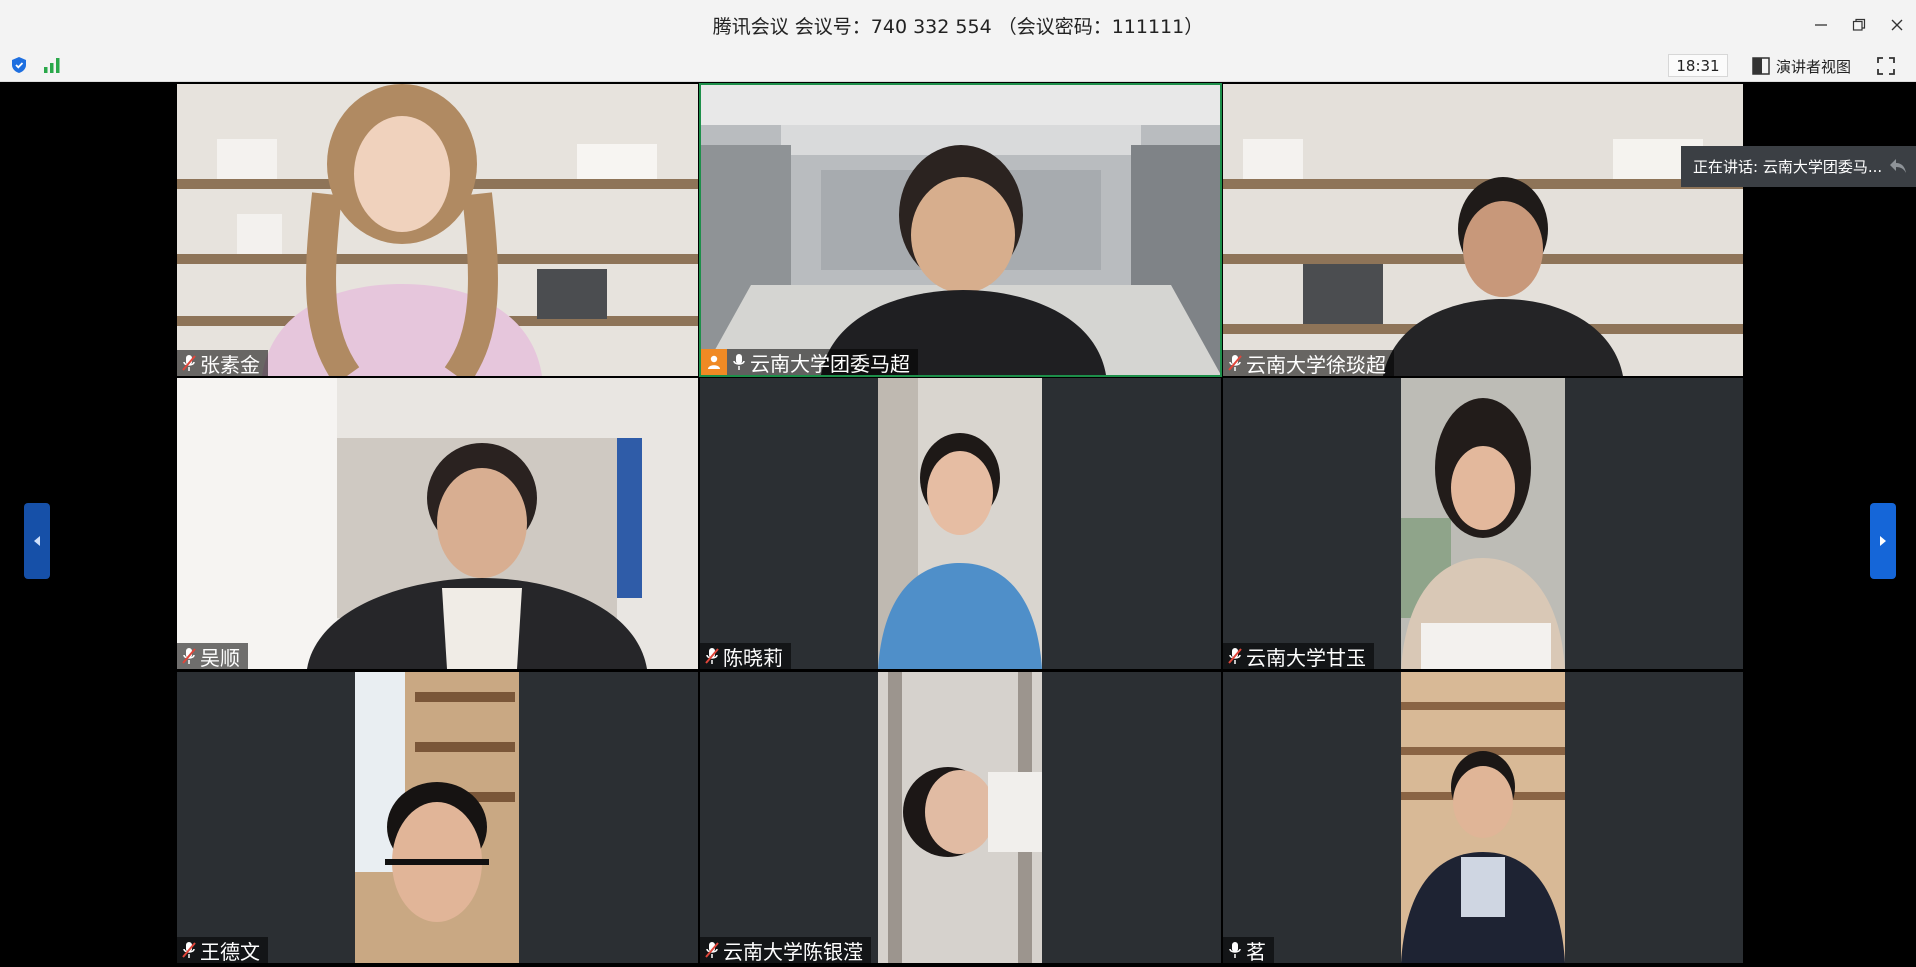  I want to click on minimize-button, so click(1821, 25).